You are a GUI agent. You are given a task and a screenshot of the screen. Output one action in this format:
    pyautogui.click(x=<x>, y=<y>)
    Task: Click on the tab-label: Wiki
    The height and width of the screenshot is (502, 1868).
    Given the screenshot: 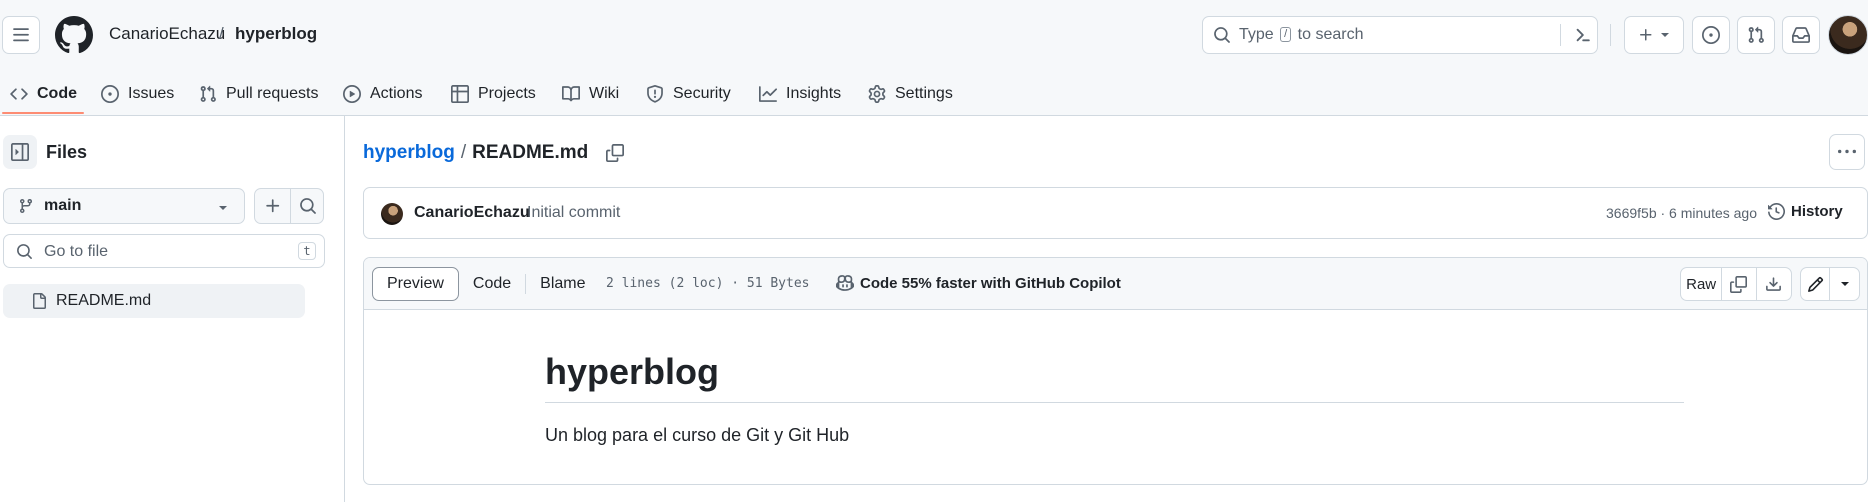 What is the action you would take?
    pyautogui.click(x=604, y=93)
    